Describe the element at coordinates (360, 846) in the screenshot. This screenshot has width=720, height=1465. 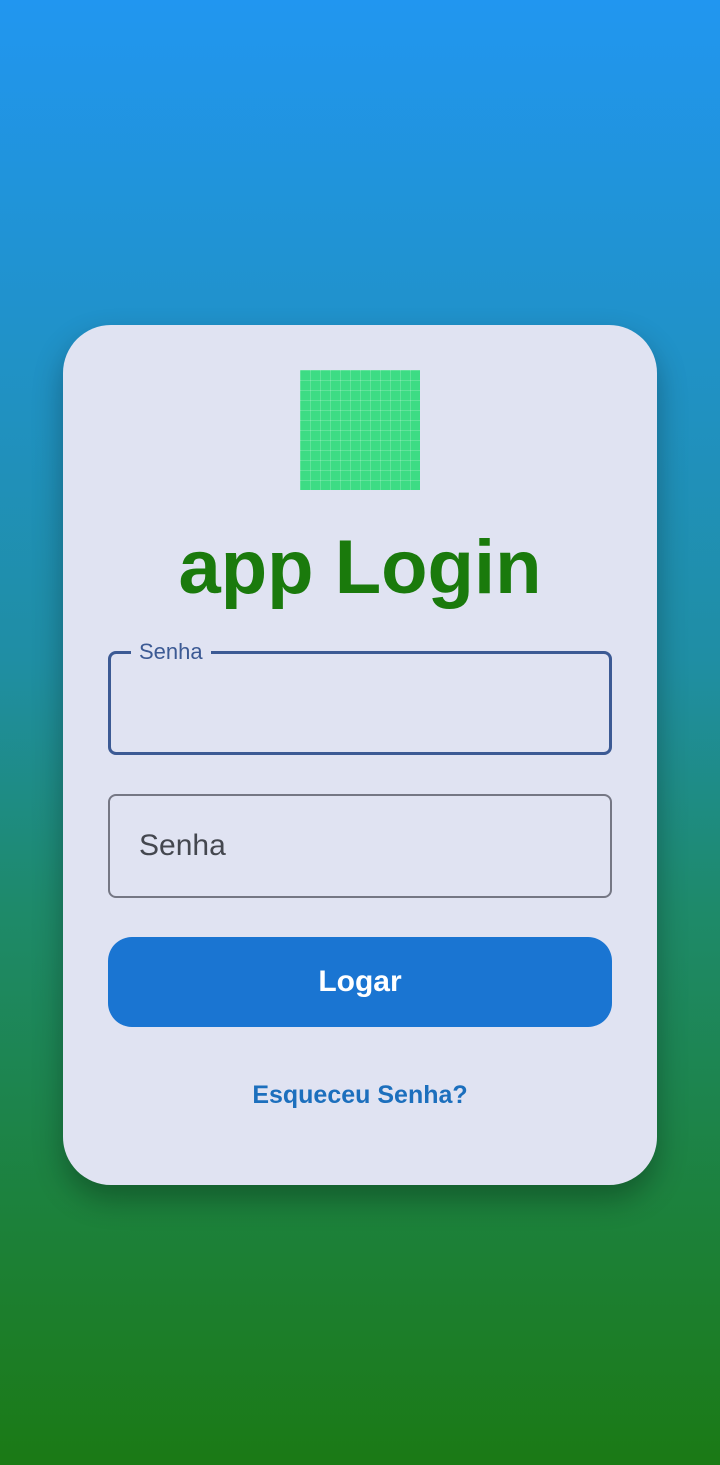
I see `password-input-field: Senha` at that location.